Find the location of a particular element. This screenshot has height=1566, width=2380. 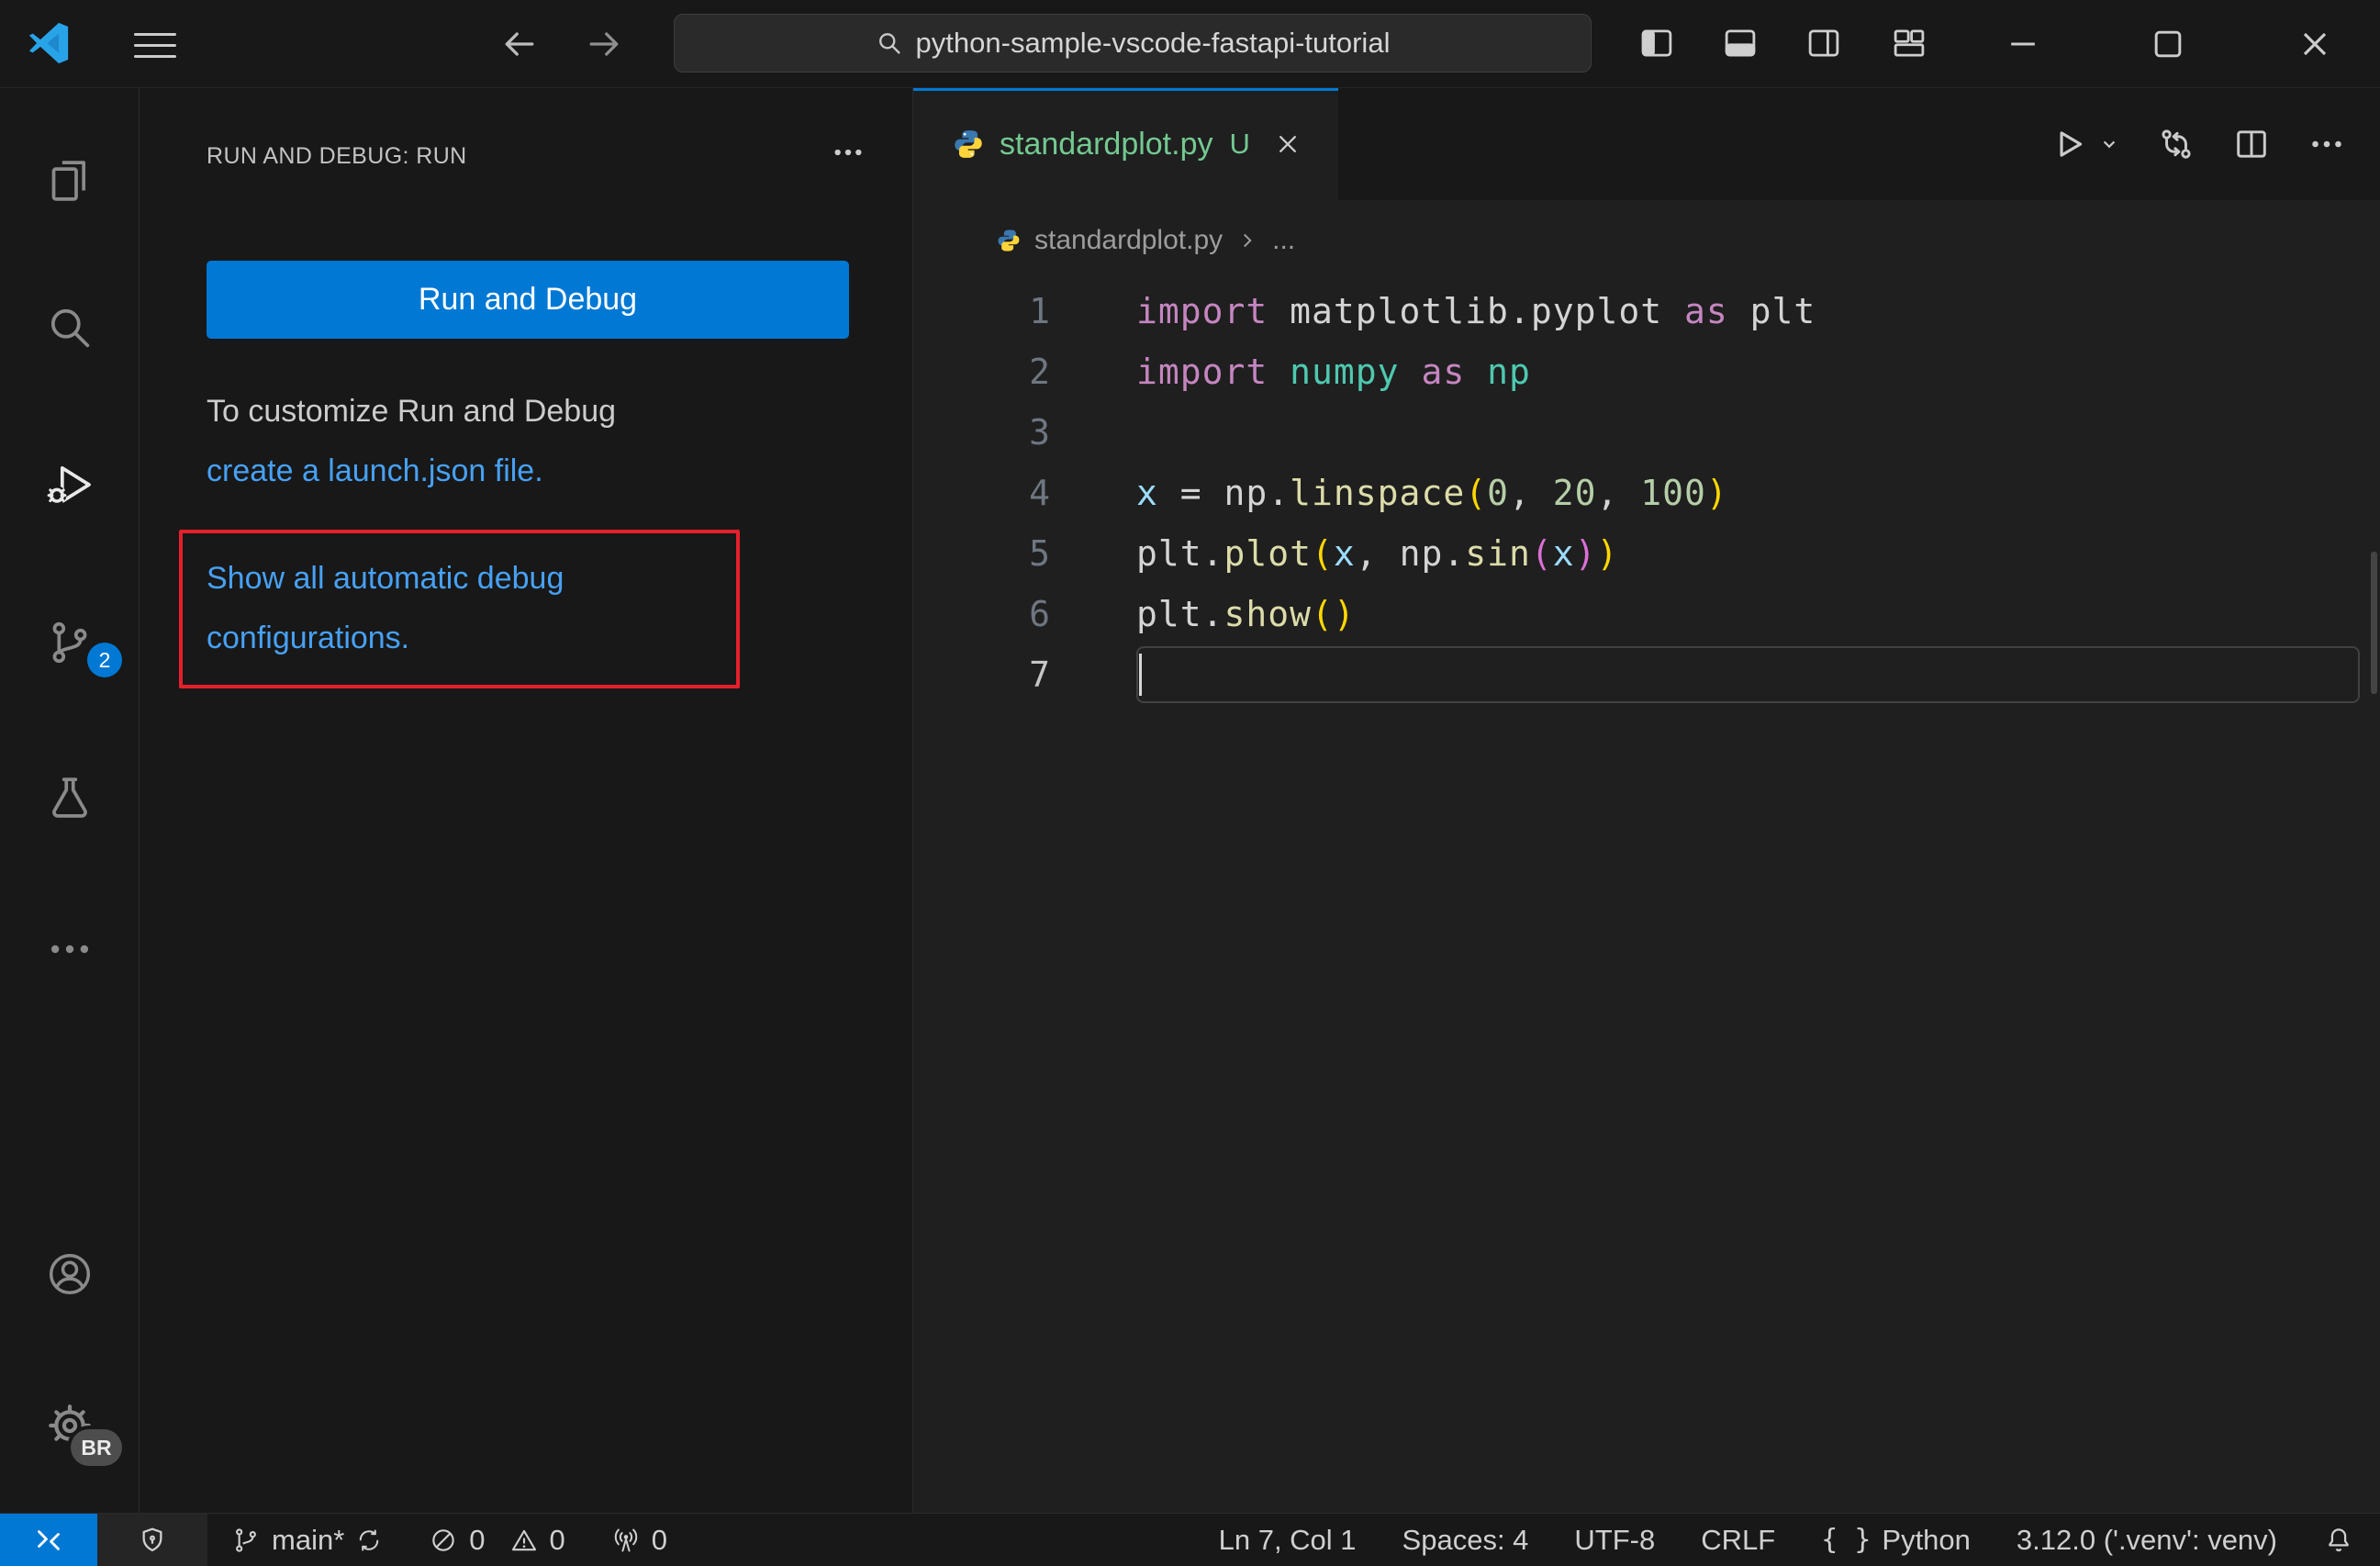

layout-panel-bottom-icon is located at coordinates (1740, 43).